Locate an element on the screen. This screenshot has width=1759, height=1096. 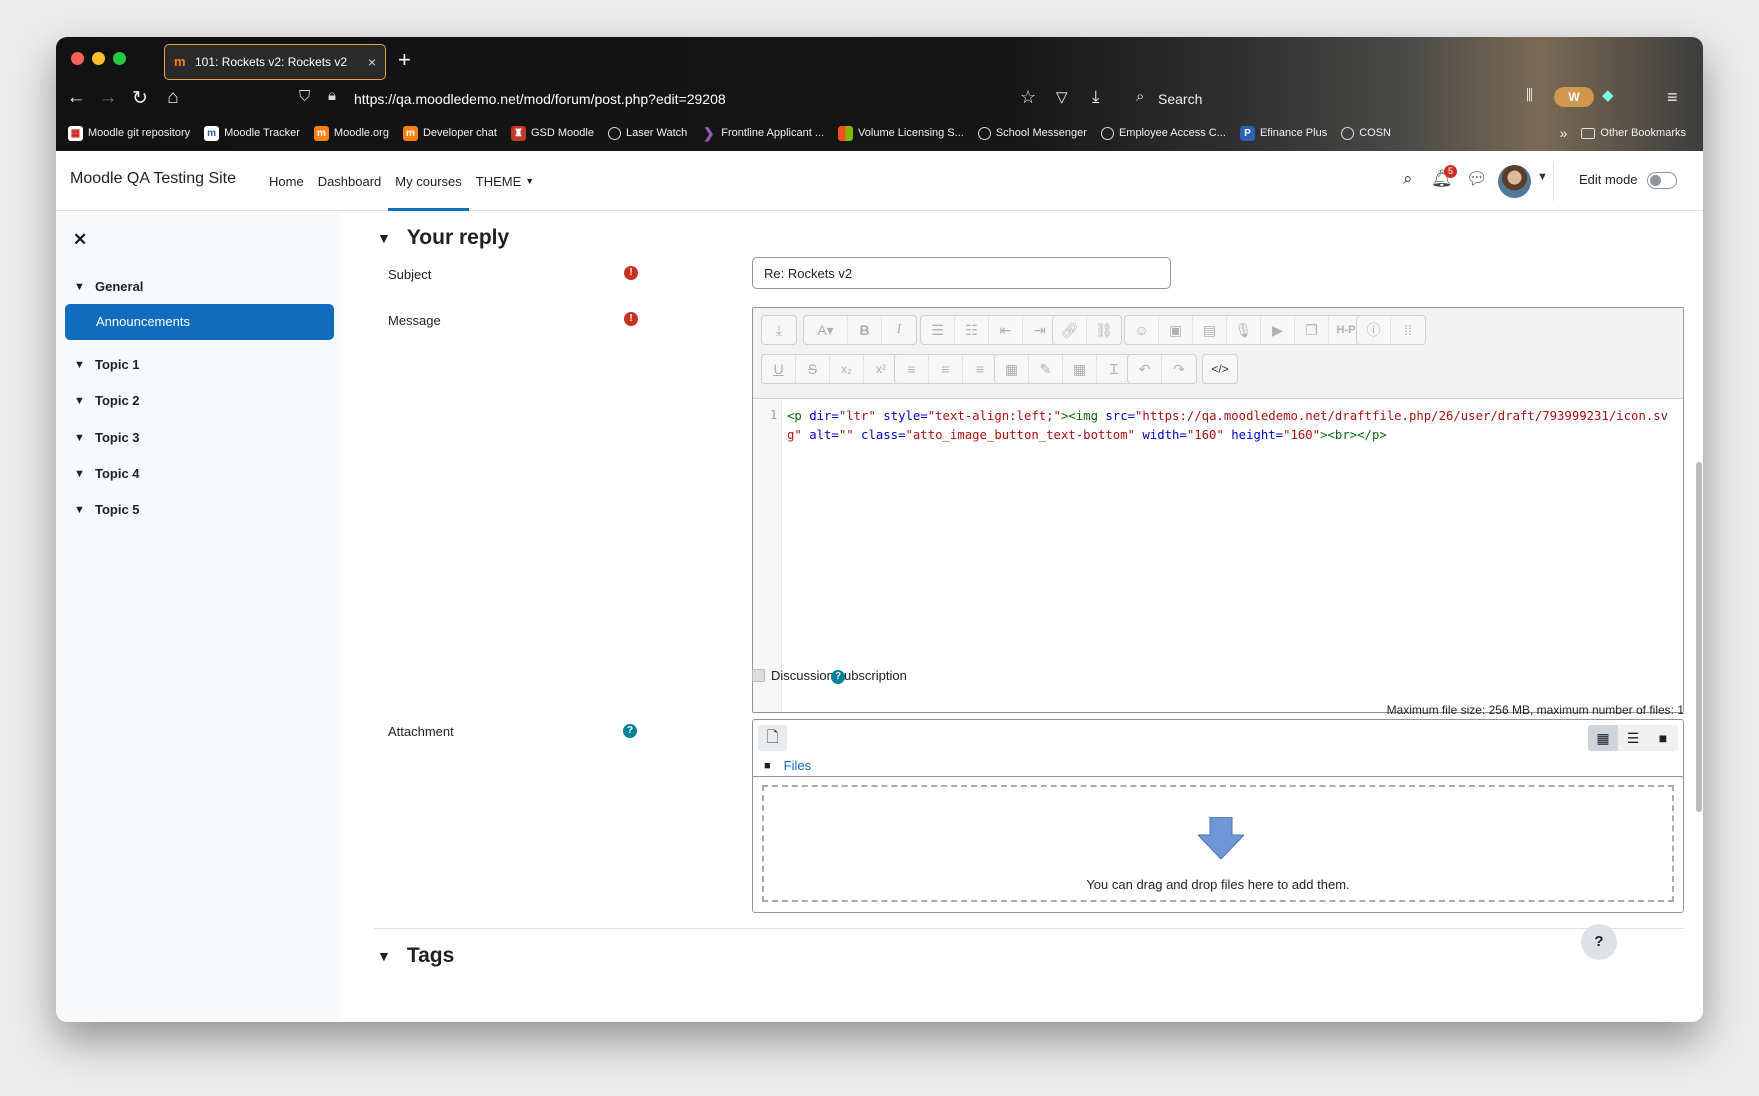
list-view-icon: ☰ is located at coordinates (1633, 738).